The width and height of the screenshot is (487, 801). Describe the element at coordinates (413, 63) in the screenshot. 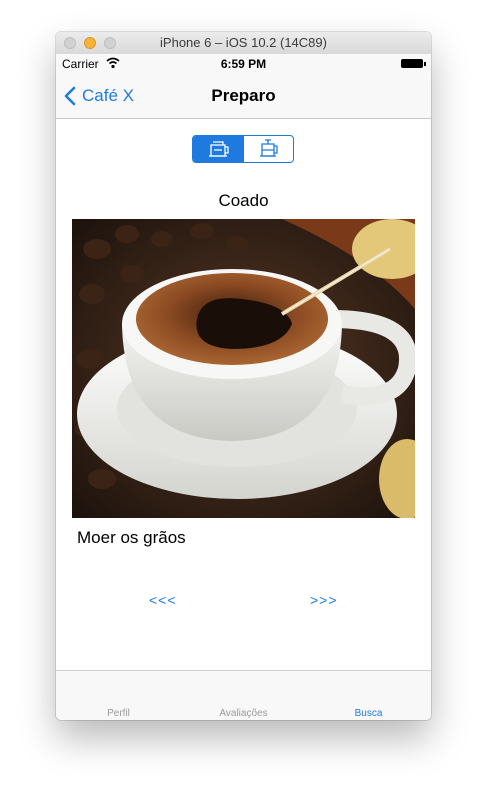

I see `battery-icon` at that location.